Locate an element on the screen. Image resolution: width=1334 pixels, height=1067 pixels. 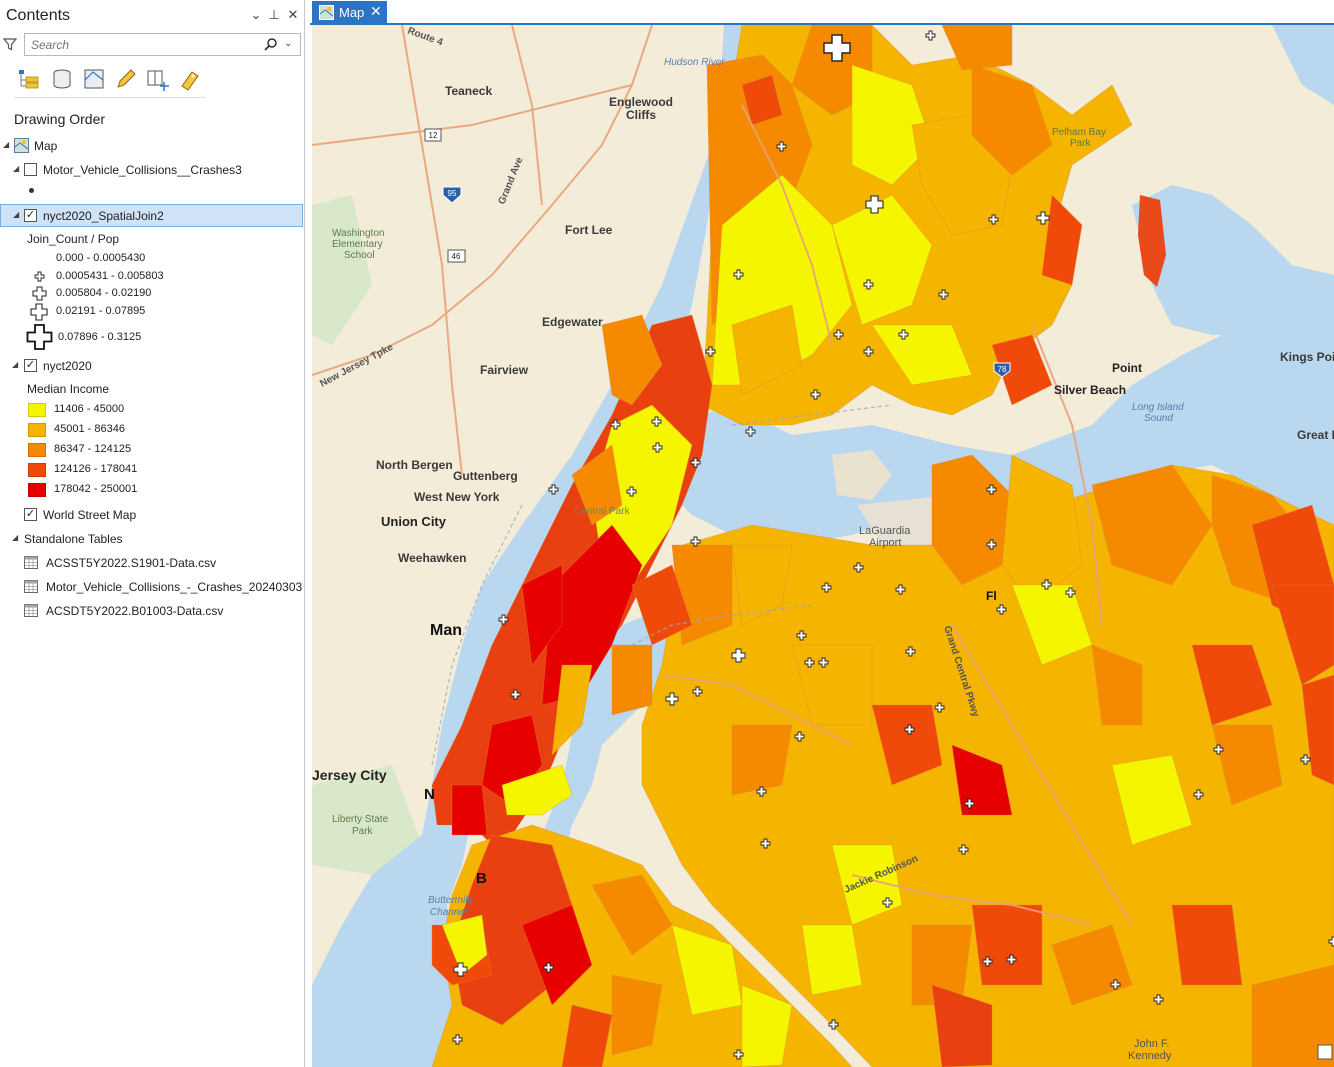
svg-text: Man is located at coordinates (446, 630).